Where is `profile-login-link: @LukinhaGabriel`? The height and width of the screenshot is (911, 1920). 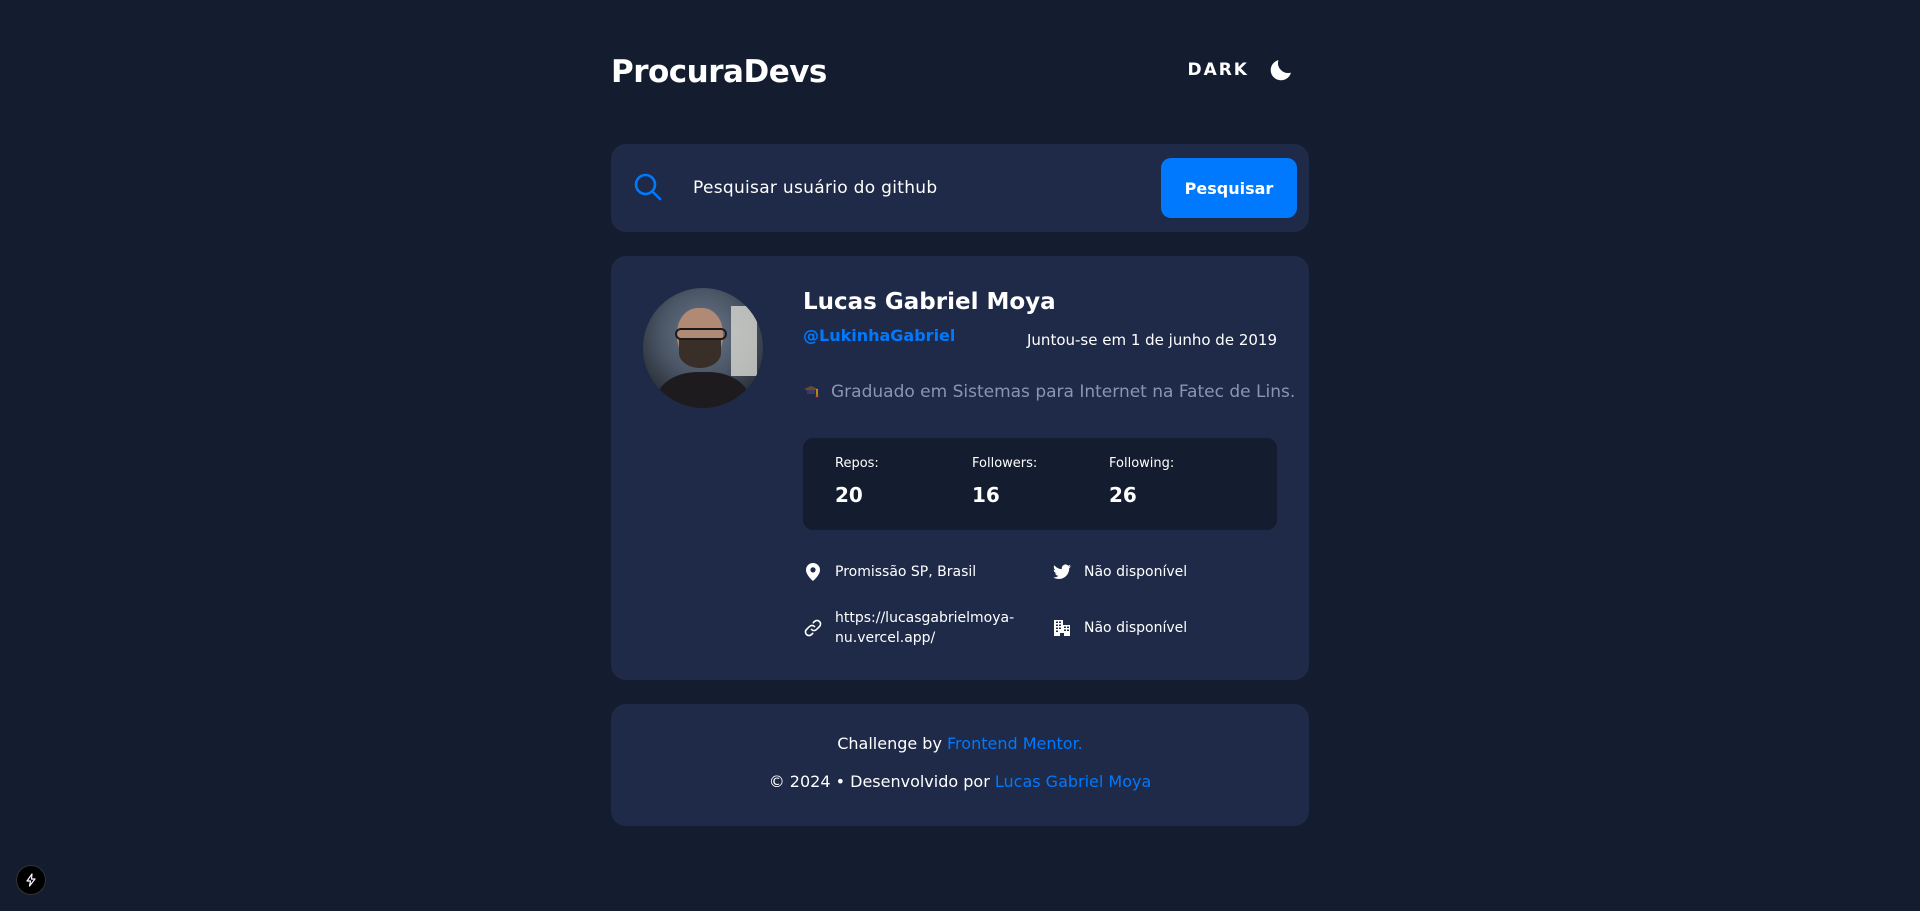
profile-login-link: @LukinhaGabriel is located at coordinates (879, 335).